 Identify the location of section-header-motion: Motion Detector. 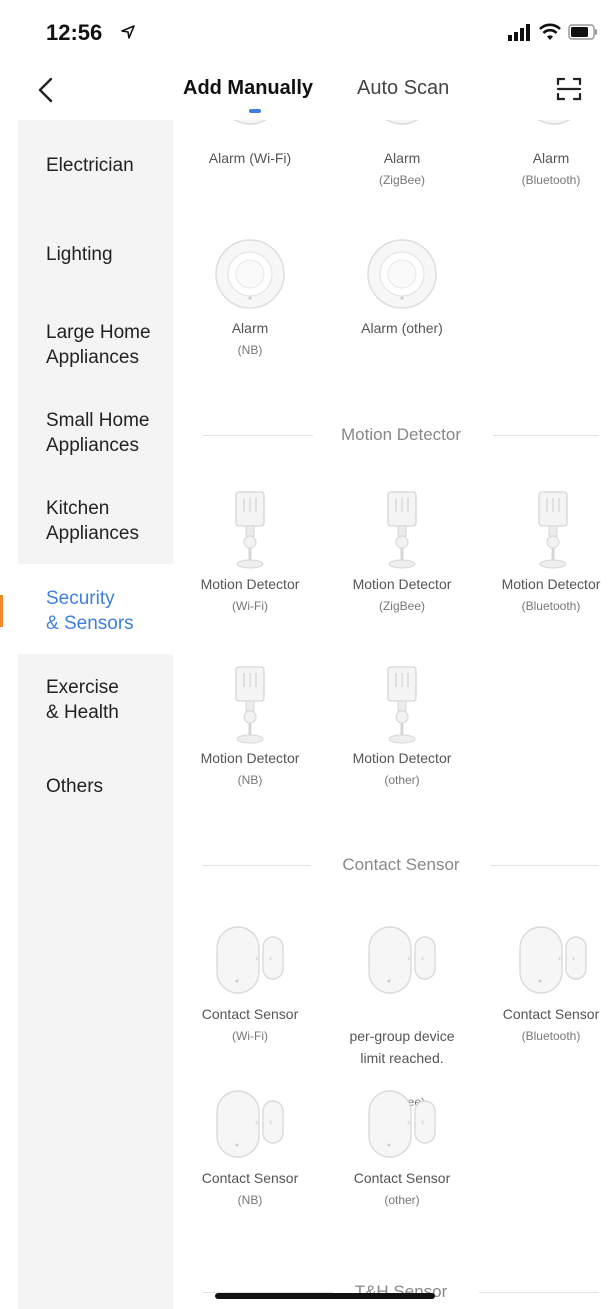
(401, 435).